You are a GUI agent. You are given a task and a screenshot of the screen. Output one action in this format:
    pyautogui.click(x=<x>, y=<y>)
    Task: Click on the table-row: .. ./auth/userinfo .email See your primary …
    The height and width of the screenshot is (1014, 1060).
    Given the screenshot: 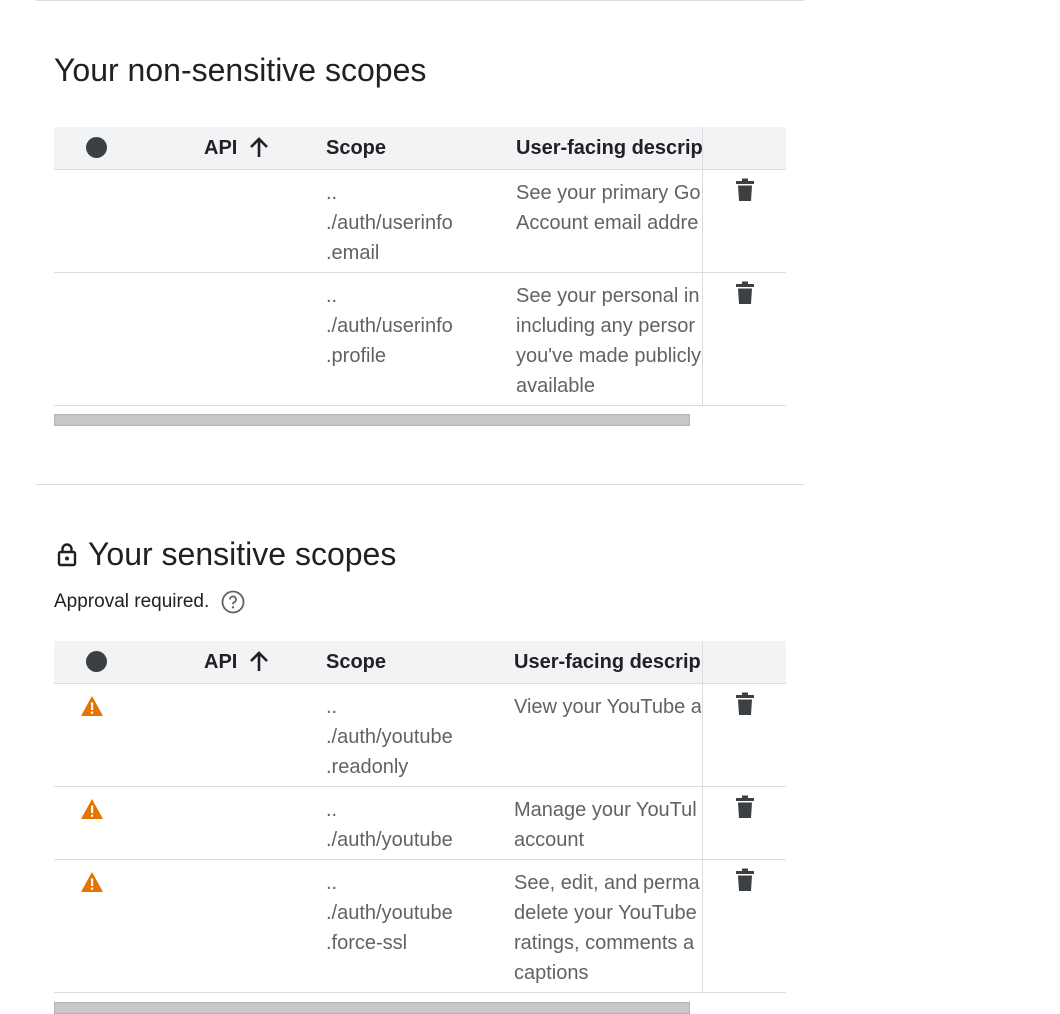 What is the action you would take?
    pyautogui.click(x=420, y=221)
    